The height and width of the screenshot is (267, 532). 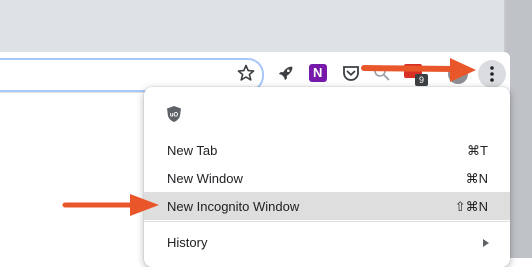 I want to click on submenu-arrow-icon, so click(x=486, y=243).